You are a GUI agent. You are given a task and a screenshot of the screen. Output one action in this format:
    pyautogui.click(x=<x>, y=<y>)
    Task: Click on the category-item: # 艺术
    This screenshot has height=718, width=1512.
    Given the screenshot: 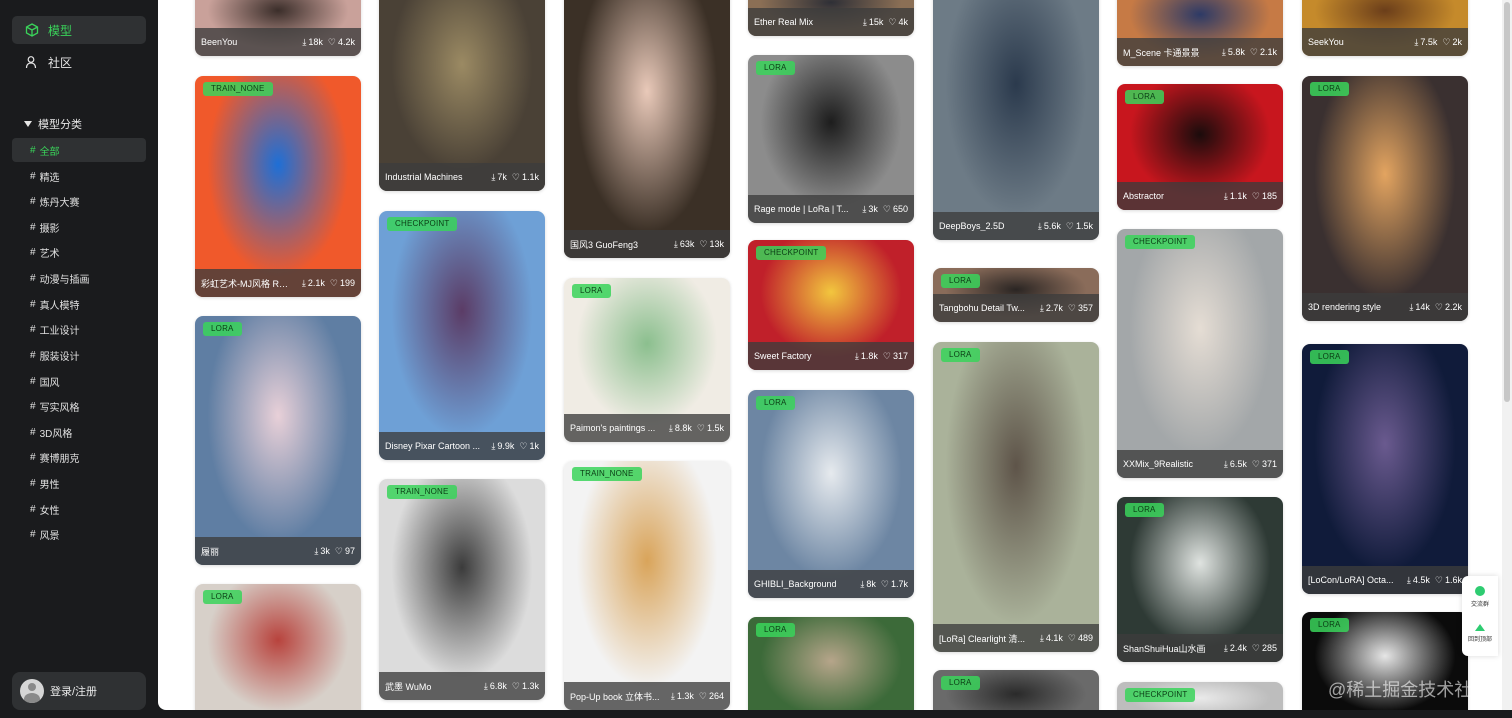 What is the action you would take?
    pyautogui.click(x=79, y=252)
    